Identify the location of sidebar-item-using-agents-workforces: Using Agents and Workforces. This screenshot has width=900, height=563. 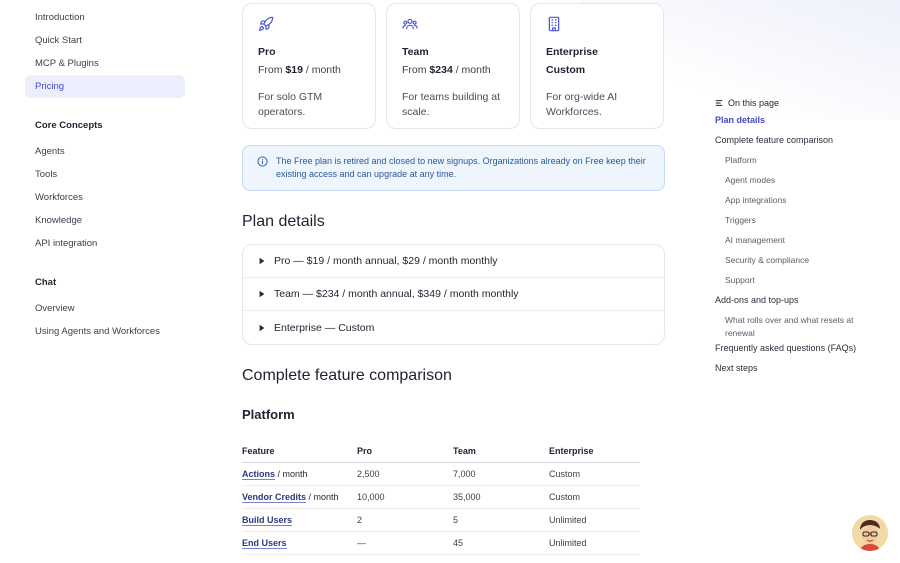
(105, 331).